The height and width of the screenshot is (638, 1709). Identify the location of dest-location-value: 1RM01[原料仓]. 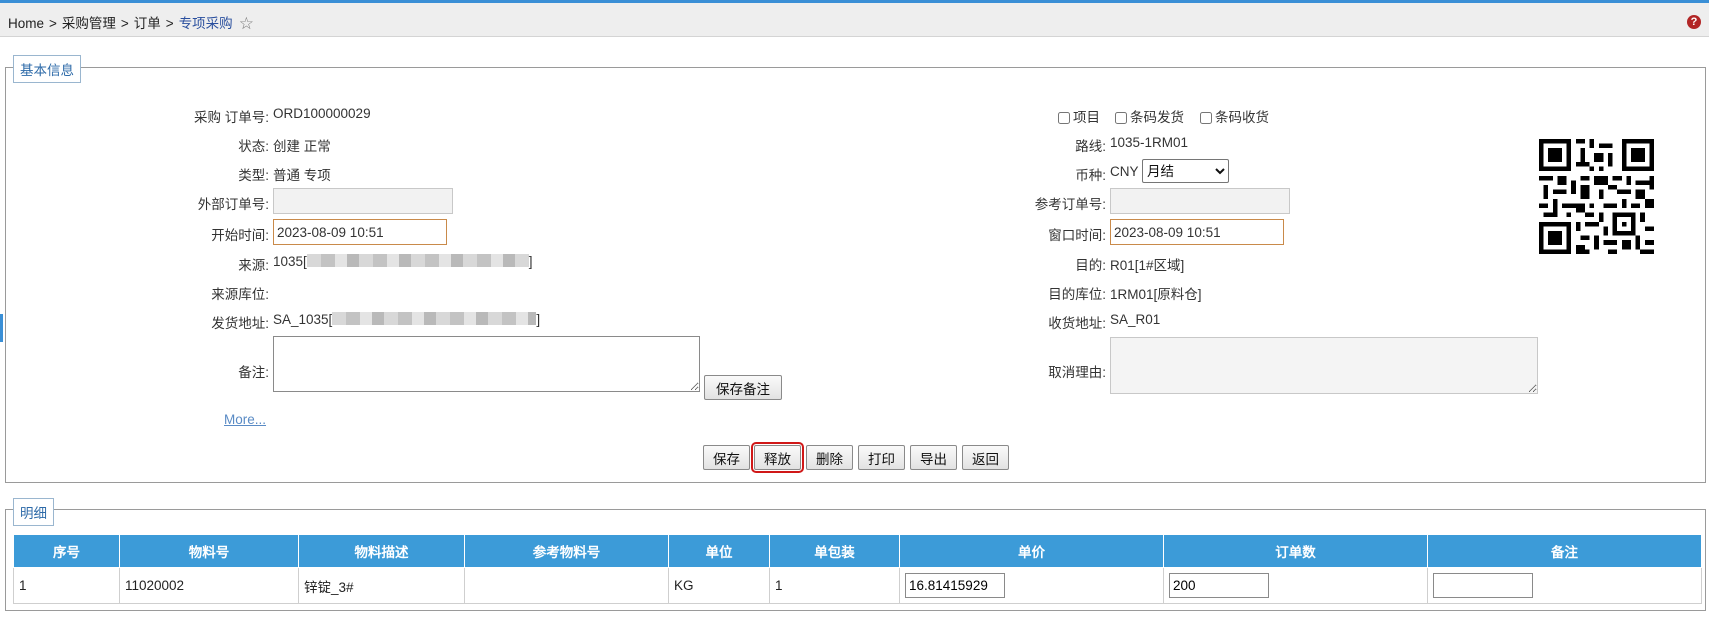
(1156, 294).